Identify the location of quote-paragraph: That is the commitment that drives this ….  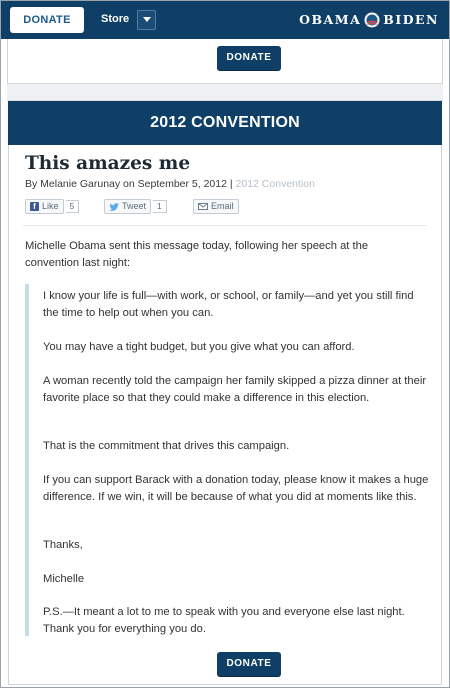
(166, 446).